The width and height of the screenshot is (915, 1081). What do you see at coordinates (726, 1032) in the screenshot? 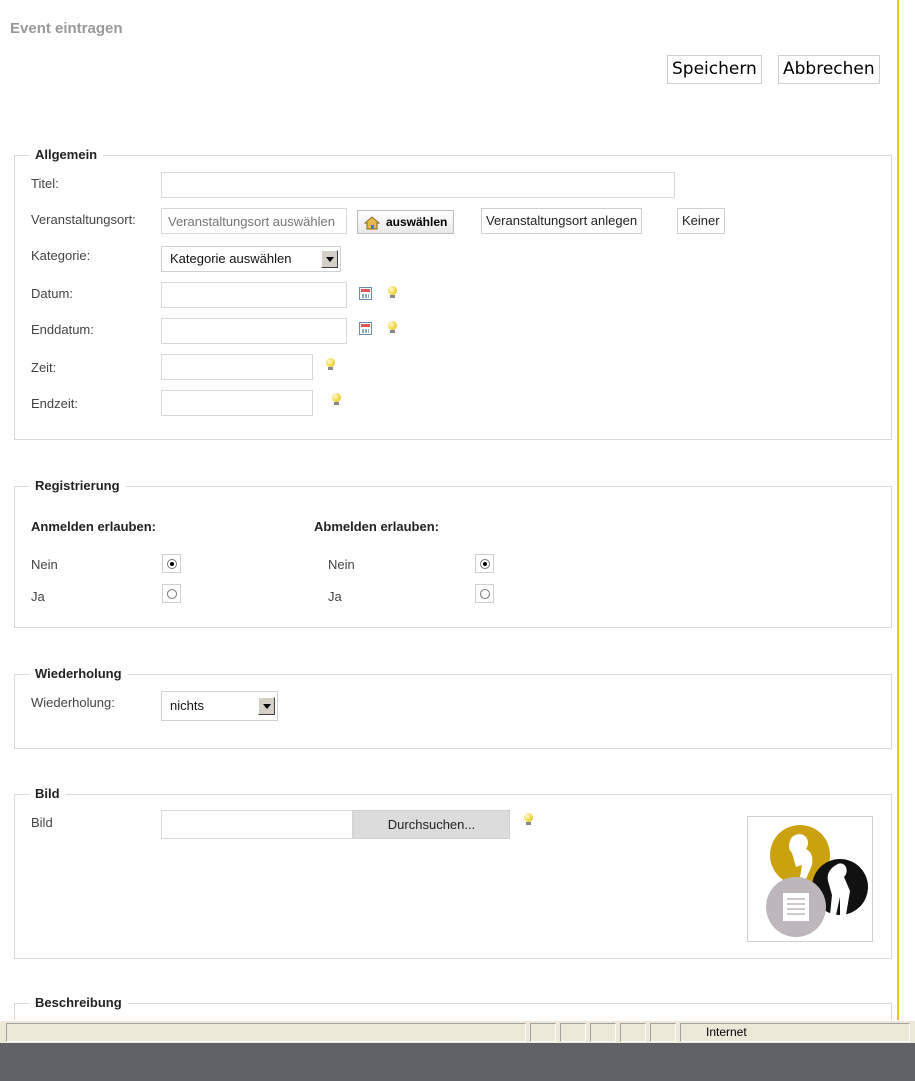
I see `zone-label: Internet` at bounding box center [726, 1032].